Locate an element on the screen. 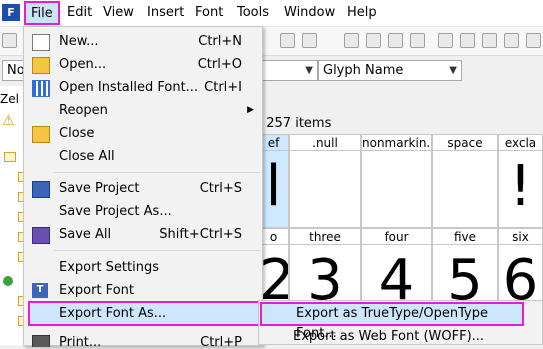 The image size is (543, 349). menu-window: Window is located at coordinates (309, 13).